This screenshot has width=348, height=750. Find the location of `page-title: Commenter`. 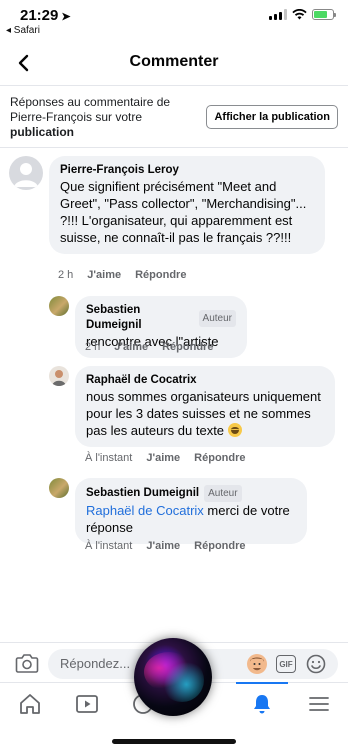

page-title: Commenter is located at coordinates (174, 61).